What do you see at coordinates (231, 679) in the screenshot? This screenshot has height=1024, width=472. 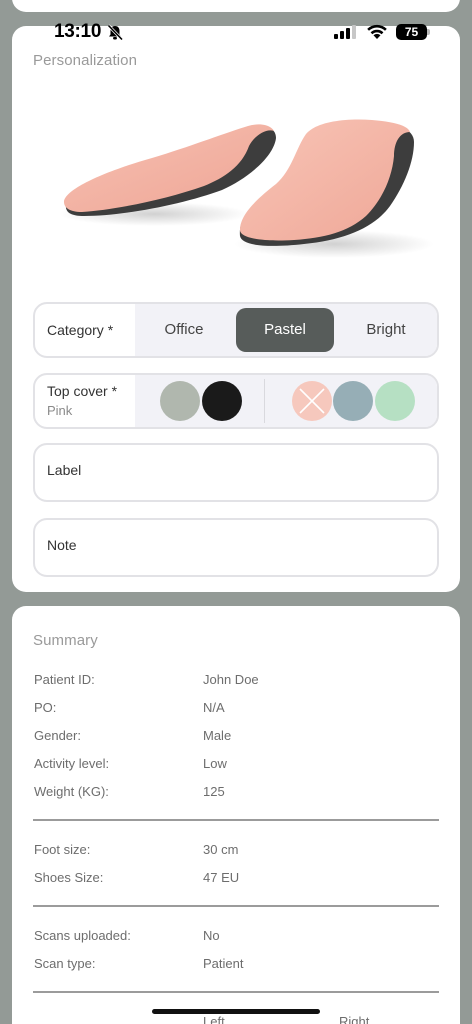 I see `row-value: John Doe` at bounding box center [231, 679].